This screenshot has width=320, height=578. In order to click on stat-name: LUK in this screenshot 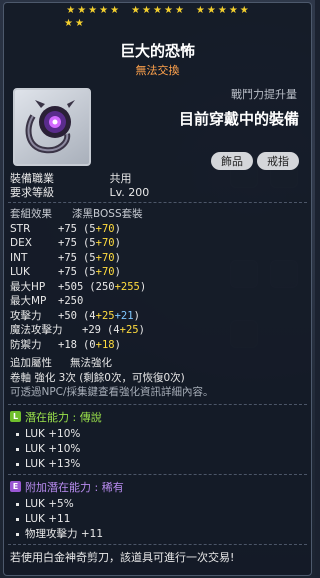, I will do `click(20, 272)`.